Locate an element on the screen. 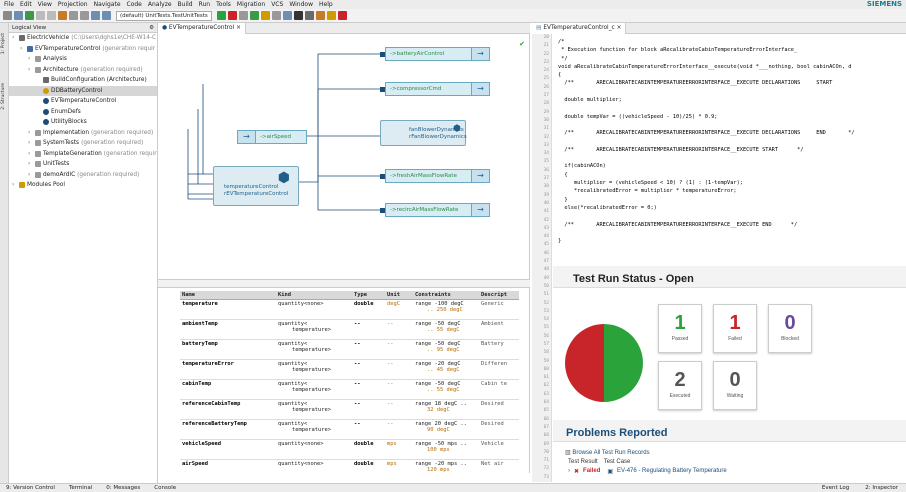 The height and width of the screenshot is (492, 906). git-icon is located at coordinates (320, 15).